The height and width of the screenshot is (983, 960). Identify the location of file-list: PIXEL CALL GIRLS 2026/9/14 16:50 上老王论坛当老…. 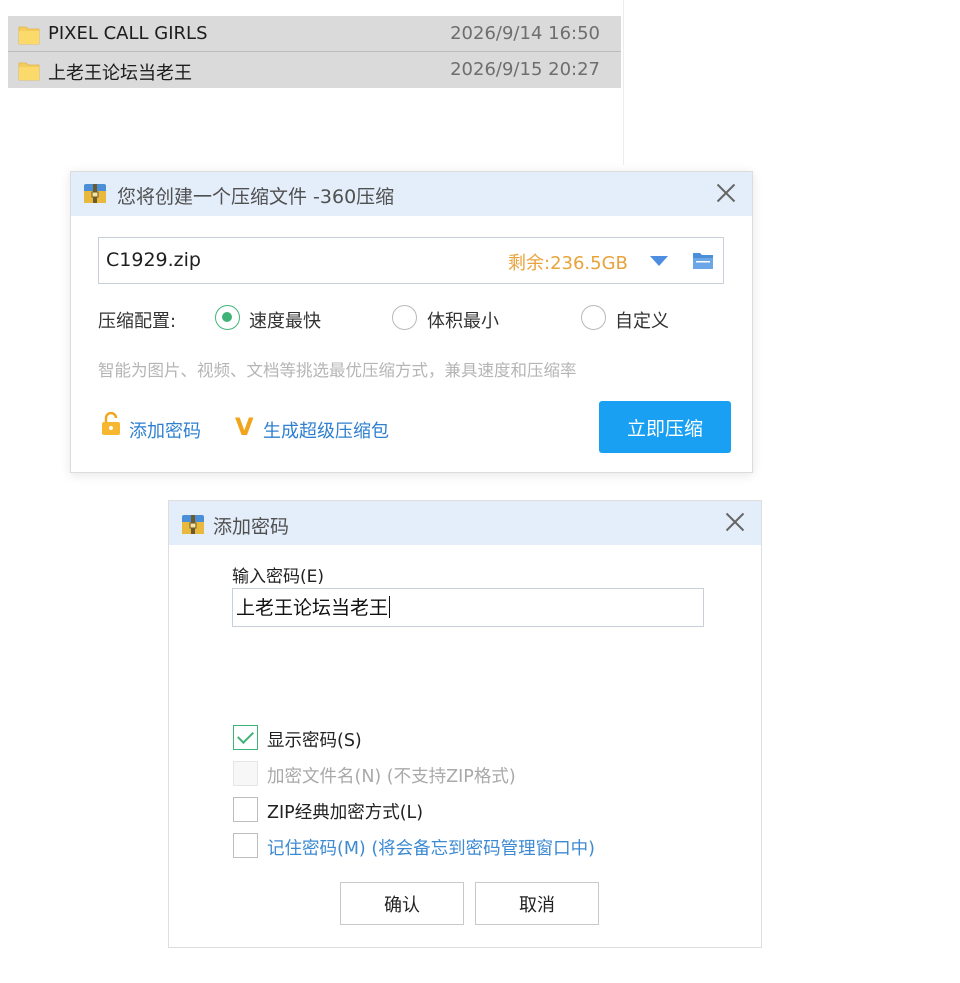
(314, 52).